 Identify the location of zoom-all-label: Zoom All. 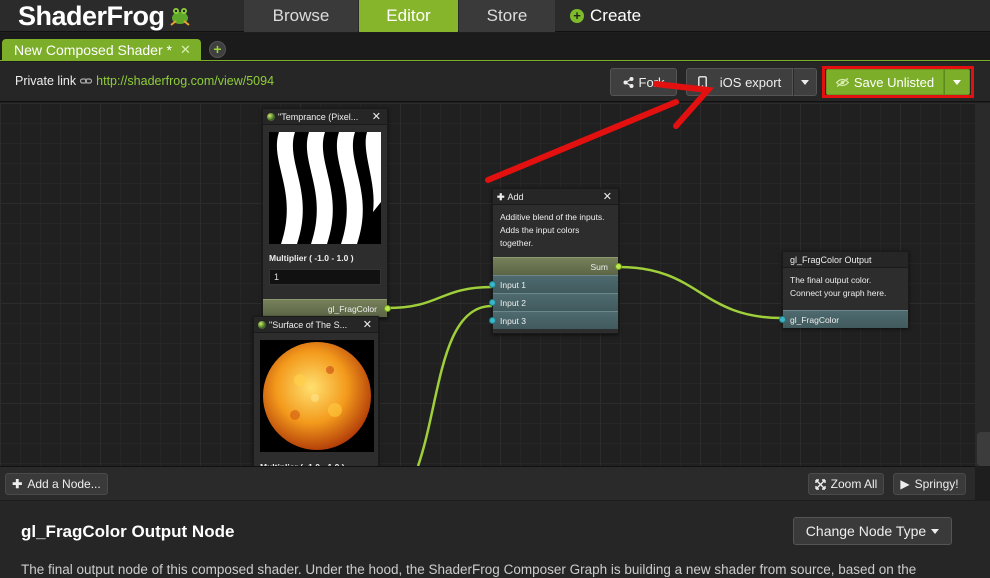
(854, 484).